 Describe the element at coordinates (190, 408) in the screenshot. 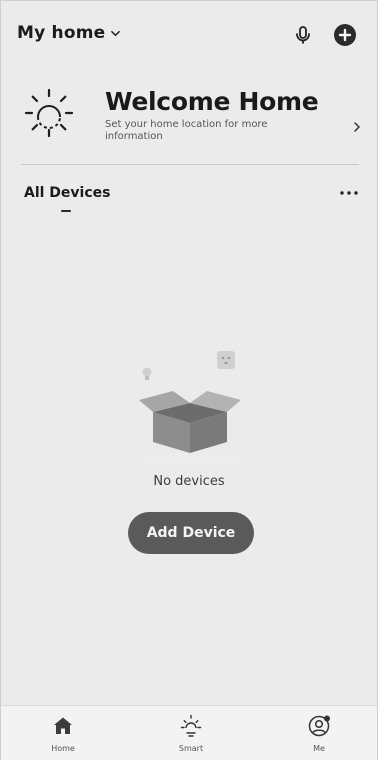

I see `empty-box-illustration` at that location.